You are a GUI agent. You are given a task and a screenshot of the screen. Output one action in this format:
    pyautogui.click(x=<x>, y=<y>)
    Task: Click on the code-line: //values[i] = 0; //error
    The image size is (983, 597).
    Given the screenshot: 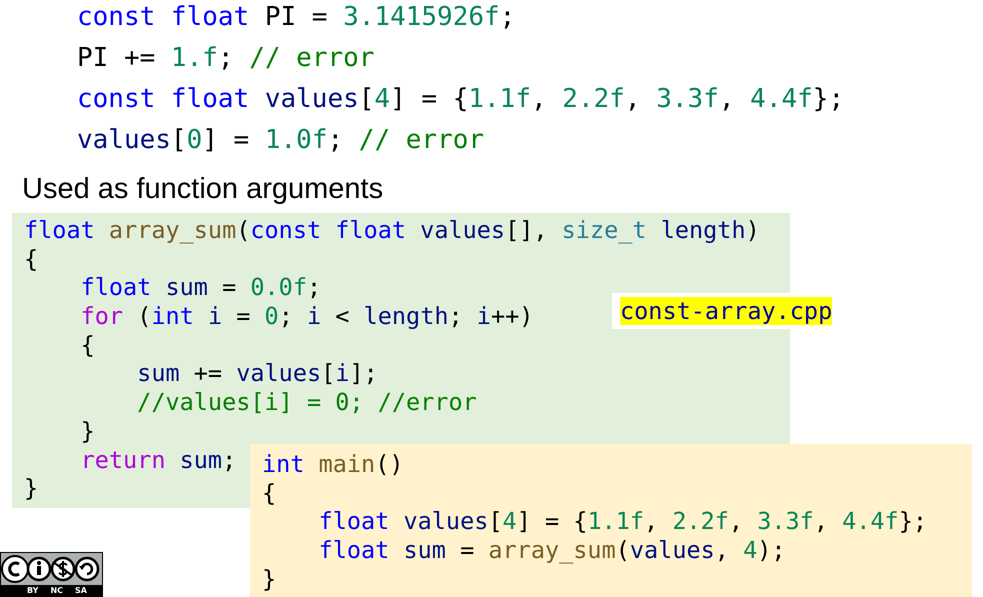 What is the action you would take?
    pyautogui.click(x=306, y=402)
    